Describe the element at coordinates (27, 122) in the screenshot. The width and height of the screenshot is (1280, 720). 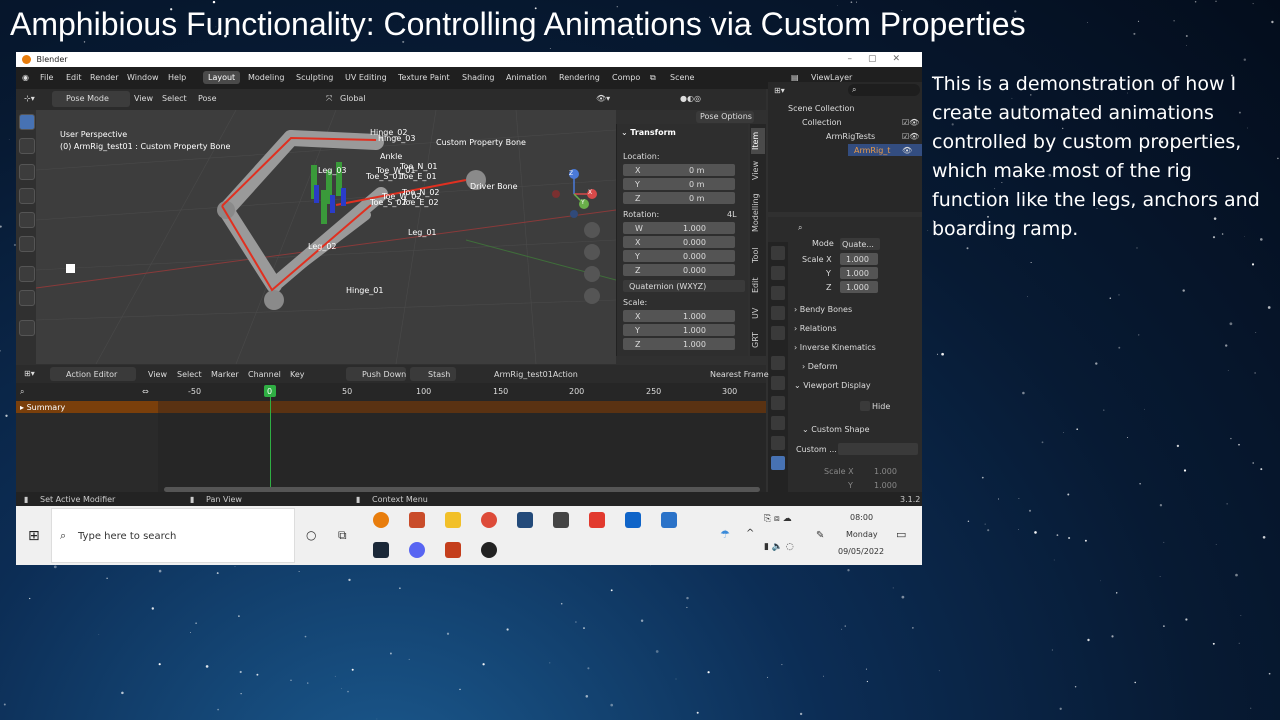
I see `tweak-tool-icon` at that location.